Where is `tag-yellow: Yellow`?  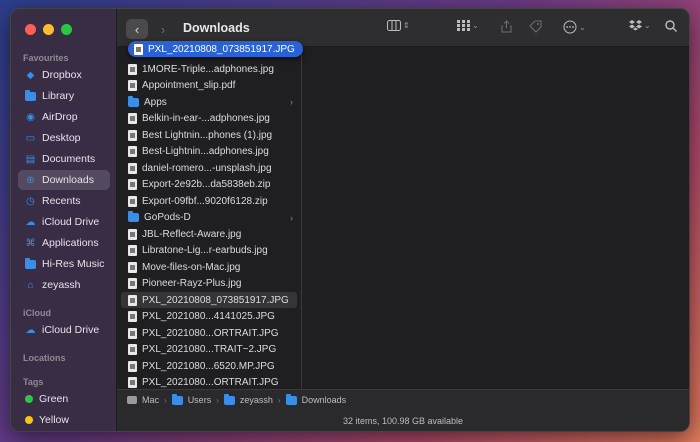
tag-yellow: Yellow is located at coordinates (64, 420).